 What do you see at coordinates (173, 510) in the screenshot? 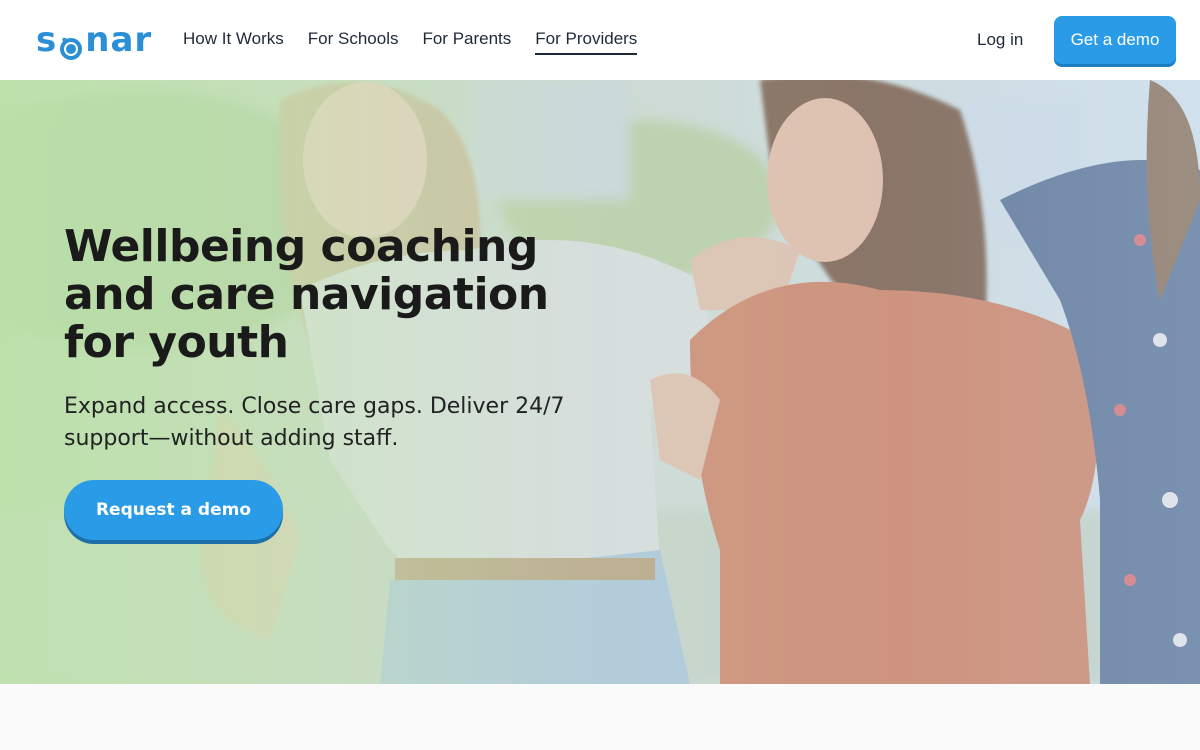
I see `request-a-demo-button: Request a demo` at bounding box center [173, 510].